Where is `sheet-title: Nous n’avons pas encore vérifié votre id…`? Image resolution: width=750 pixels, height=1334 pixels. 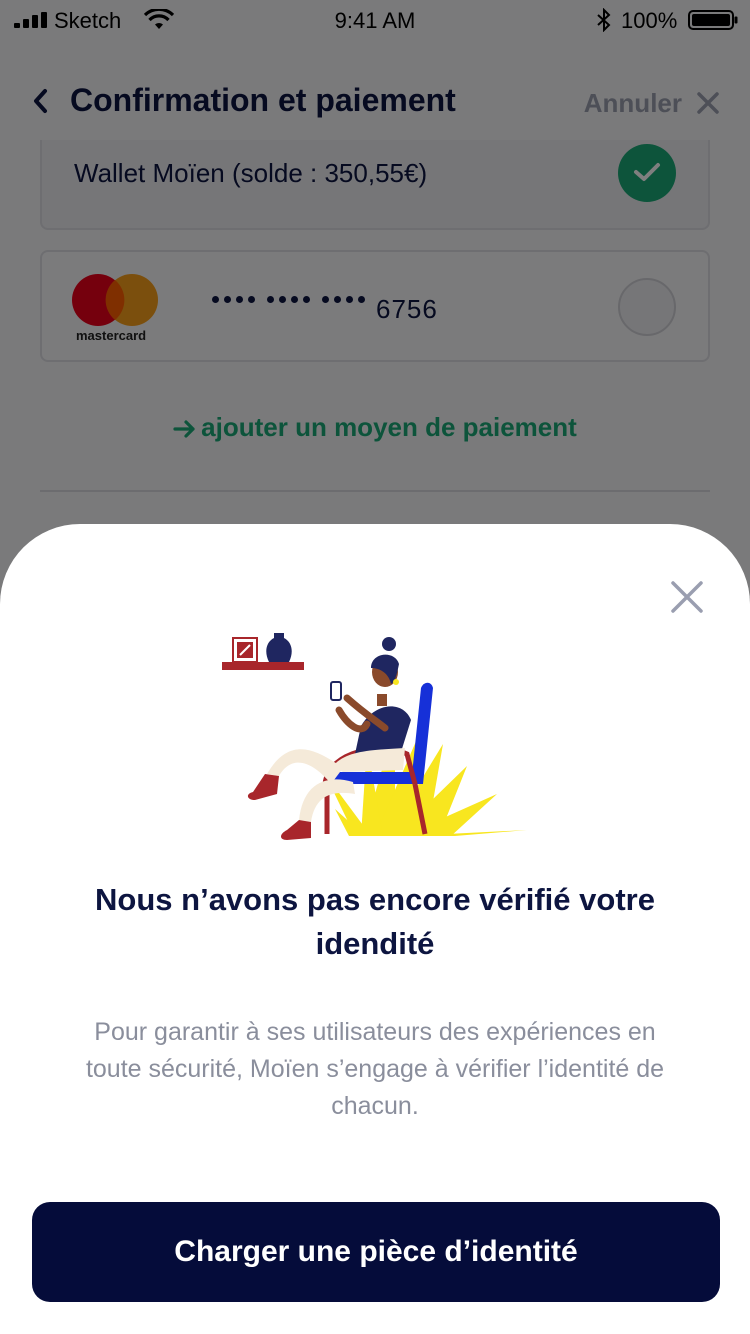
sheet-title: Nous n’avons pas encore vérifié votre id… is located at coordinates (375, 921).